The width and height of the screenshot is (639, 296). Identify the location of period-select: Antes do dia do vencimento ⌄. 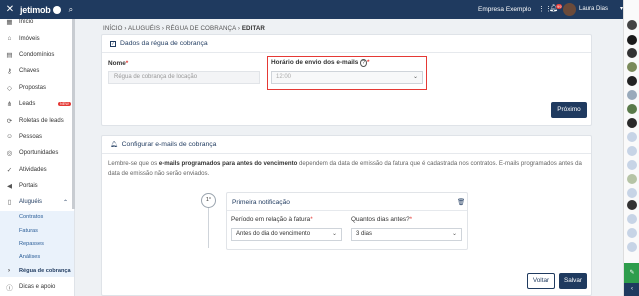
(286, 234).